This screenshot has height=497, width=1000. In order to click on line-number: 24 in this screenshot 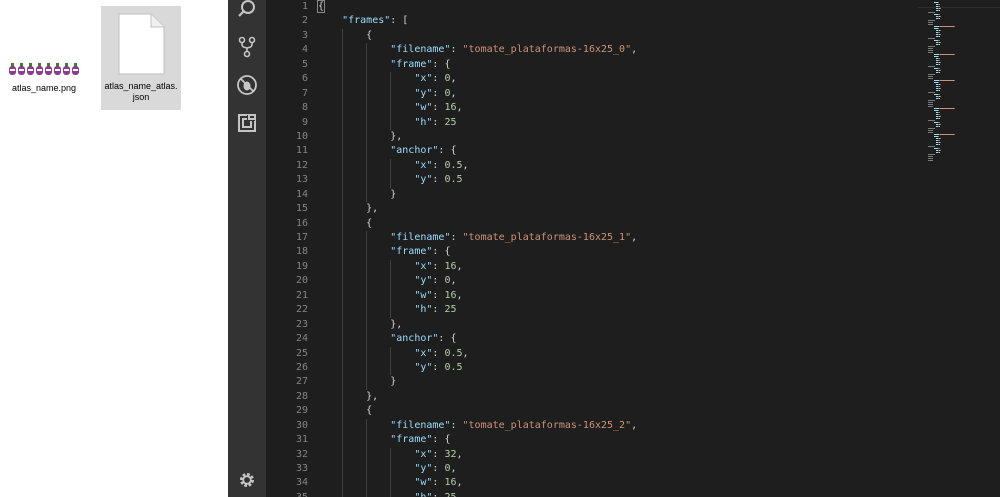, I will do `click(301, 339)`.